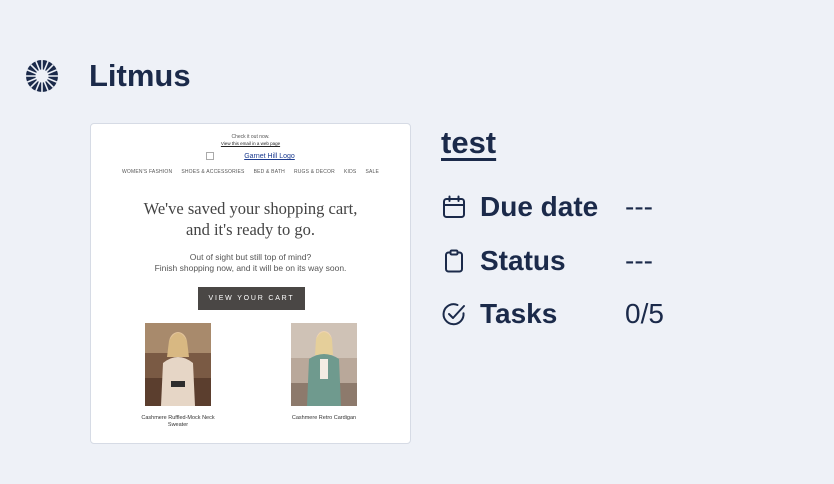 This screenshot has width=834, height=484. What do you see at coordinates (454, 206) in the screenshot?
I see `calendar-icon` at bounding box center [454, 206].